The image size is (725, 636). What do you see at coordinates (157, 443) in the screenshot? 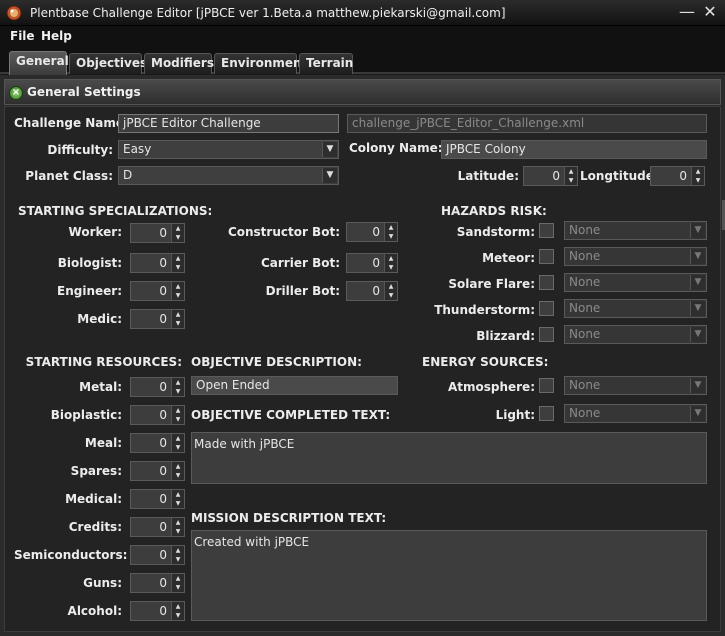
I see `meal-spinner: 0 ▲ ▼` at bounding box center [157, 443].